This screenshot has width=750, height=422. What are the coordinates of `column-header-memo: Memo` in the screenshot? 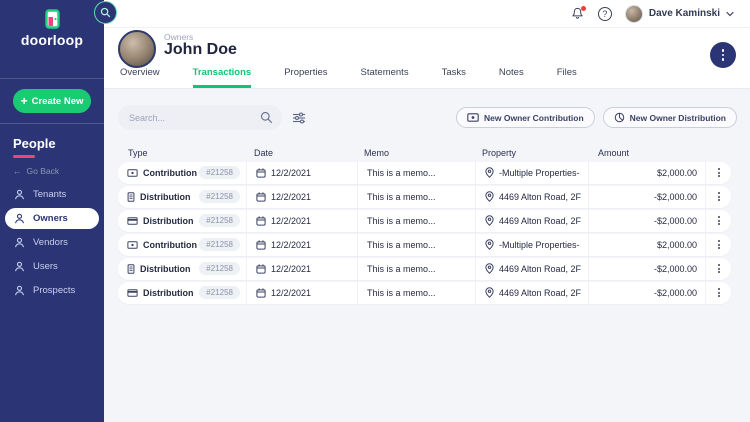 It's located at (377, 153).